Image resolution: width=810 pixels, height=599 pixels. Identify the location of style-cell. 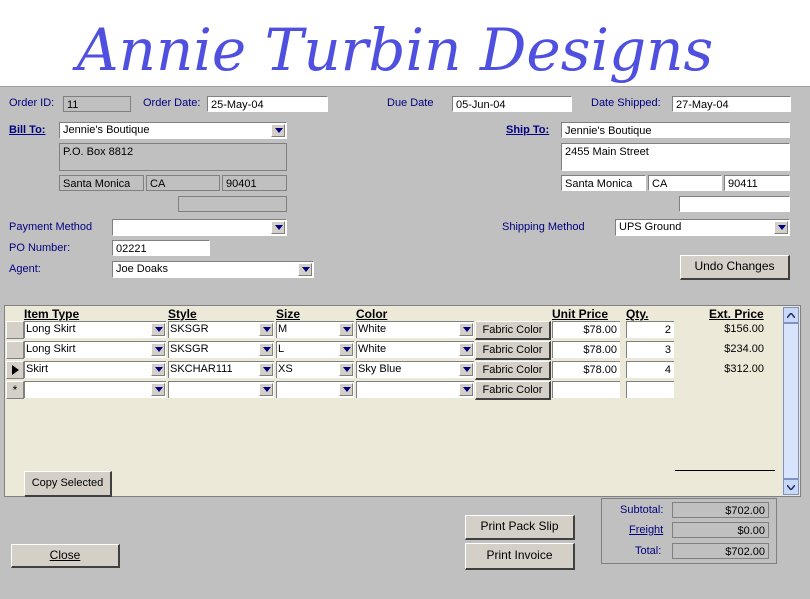
(221, 389).